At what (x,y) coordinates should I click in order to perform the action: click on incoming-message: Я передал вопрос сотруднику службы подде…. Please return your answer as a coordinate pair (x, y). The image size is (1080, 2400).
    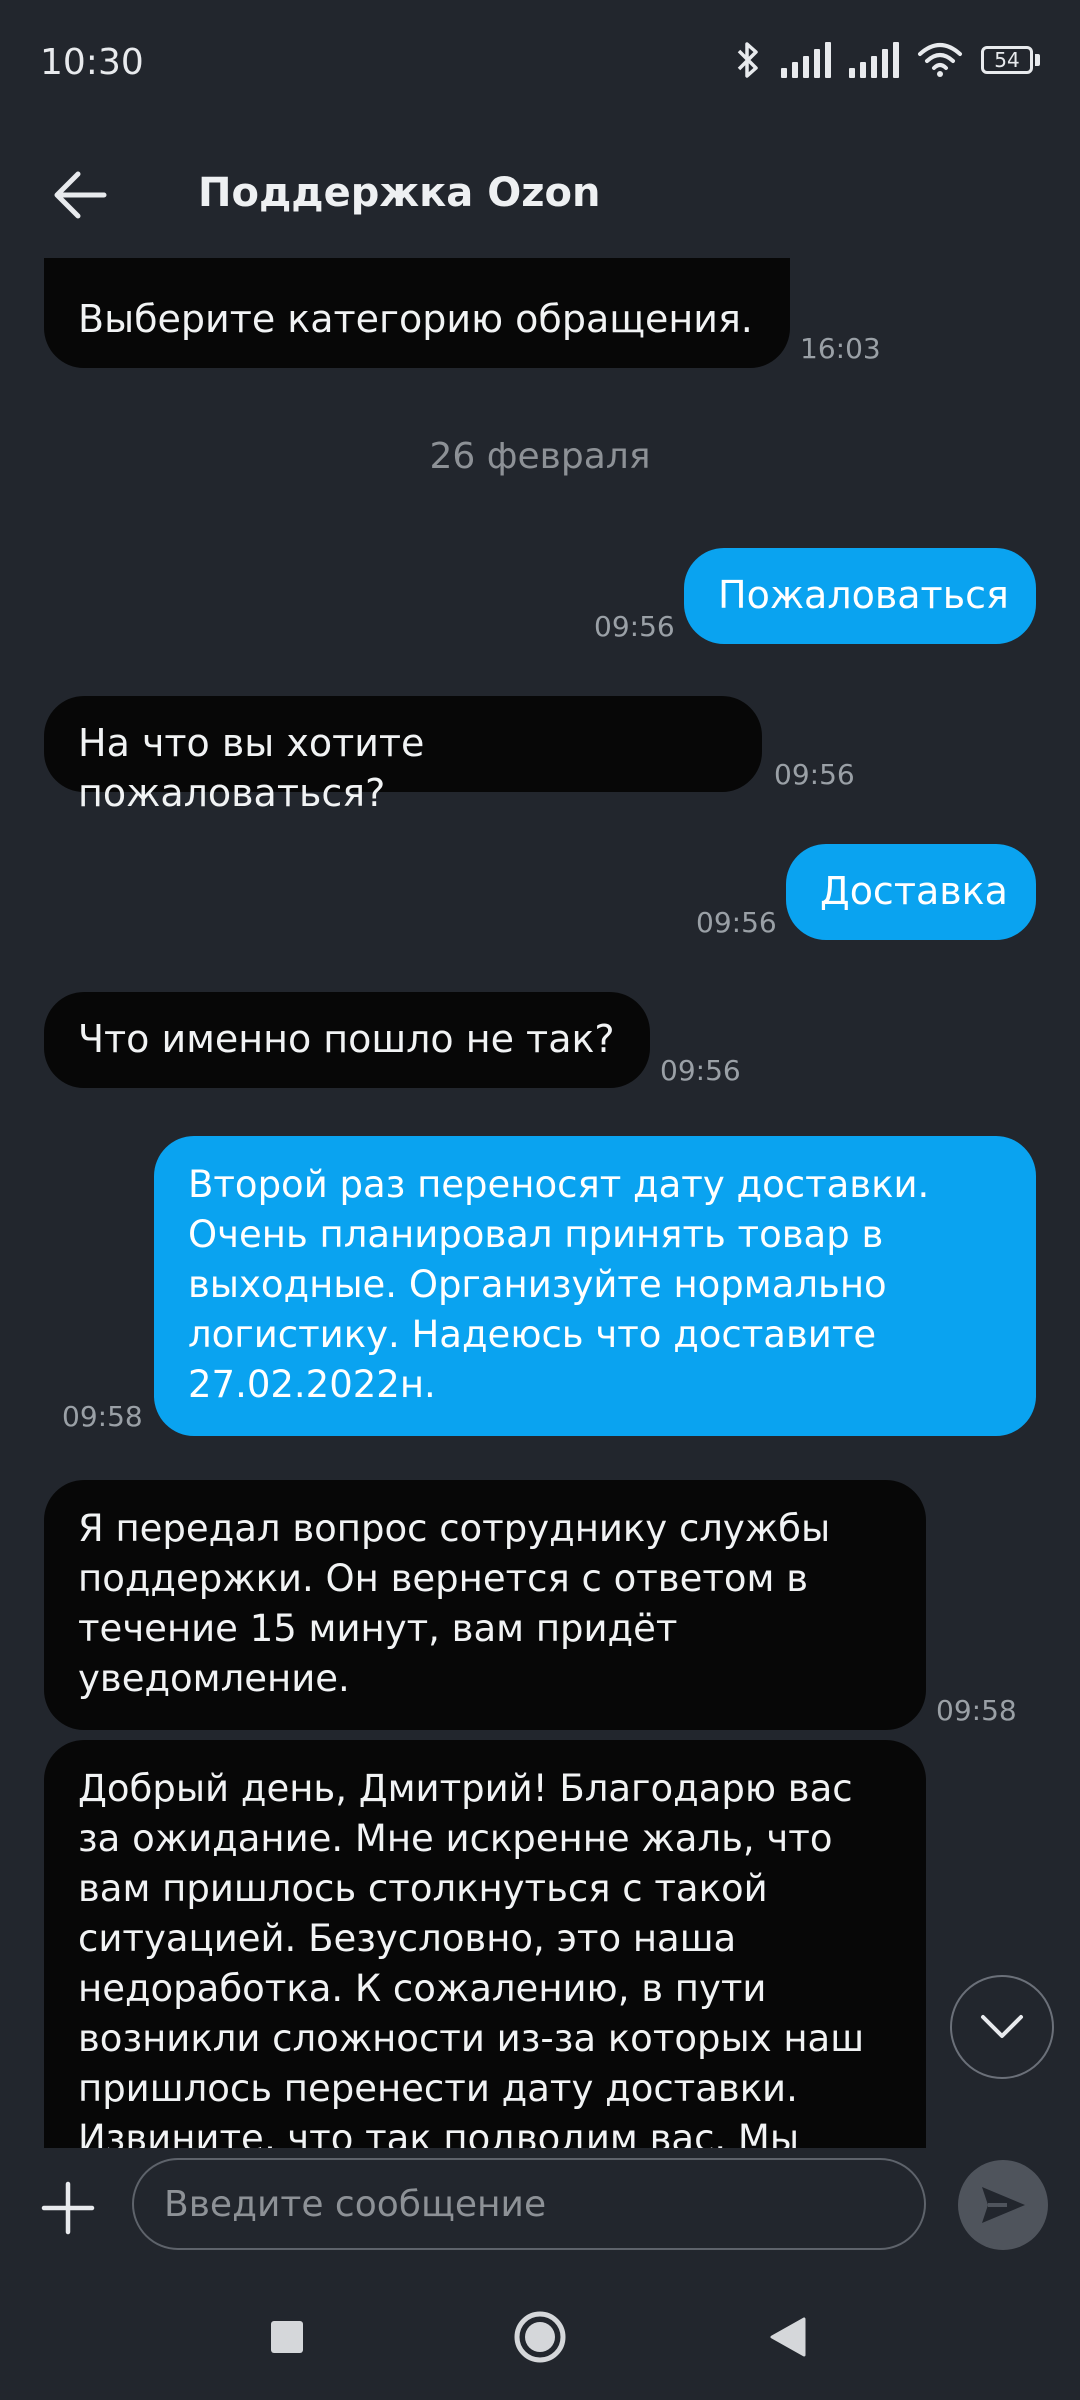
    Looking at the image, I should click on (485, 1605).